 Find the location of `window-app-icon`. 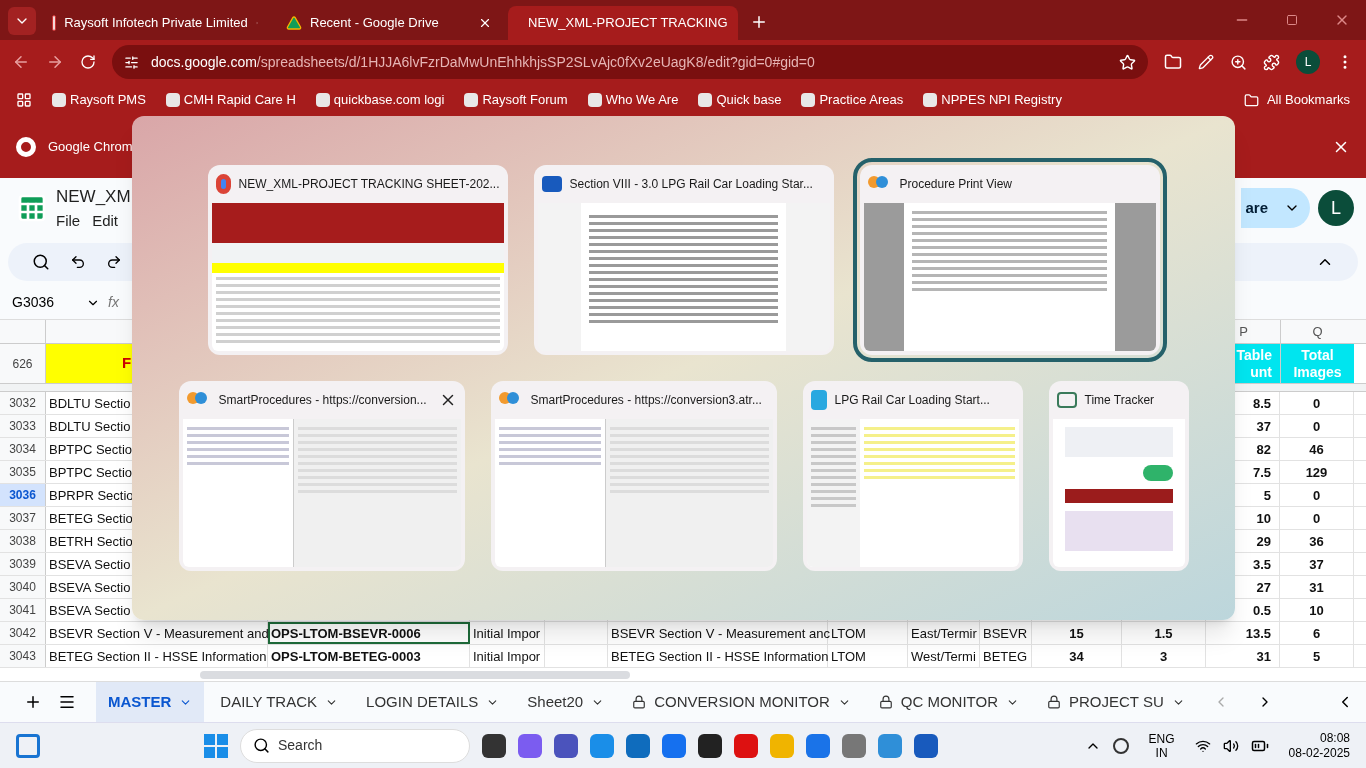

window-app-icon is located at coordinates (1066, 400).